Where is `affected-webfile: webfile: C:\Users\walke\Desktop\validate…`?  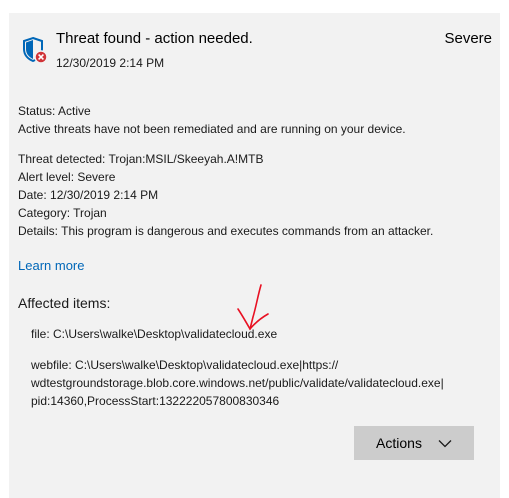
affected-webfile: webfile: C:\Users\walke\Desktop\validate… is located at coordinates (237, 383).